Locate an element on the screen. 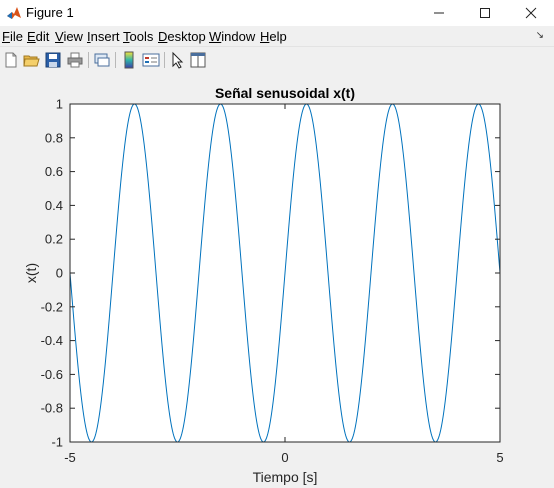  insert-legend-icon is located at coordinates (151, 60).